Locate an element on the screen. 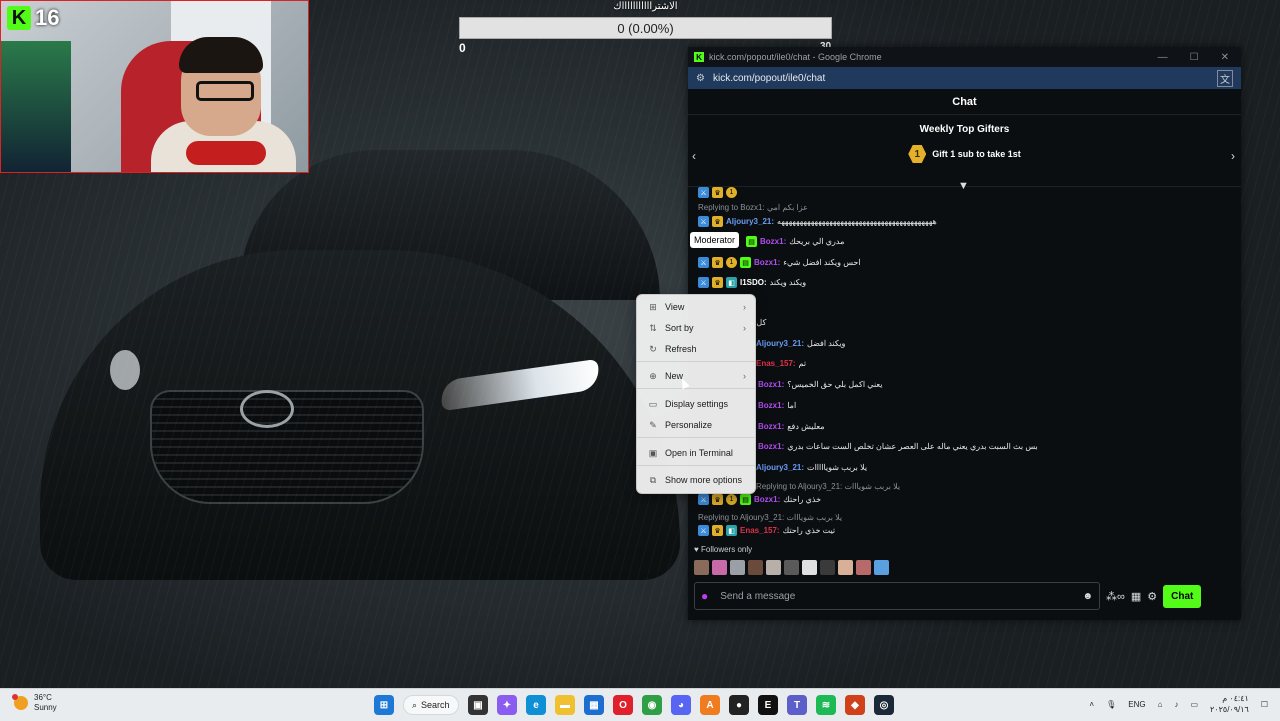 This screenshot has height=721, width=1280. game-launcher-icon: ◆ is located at coordinates (855, 705).